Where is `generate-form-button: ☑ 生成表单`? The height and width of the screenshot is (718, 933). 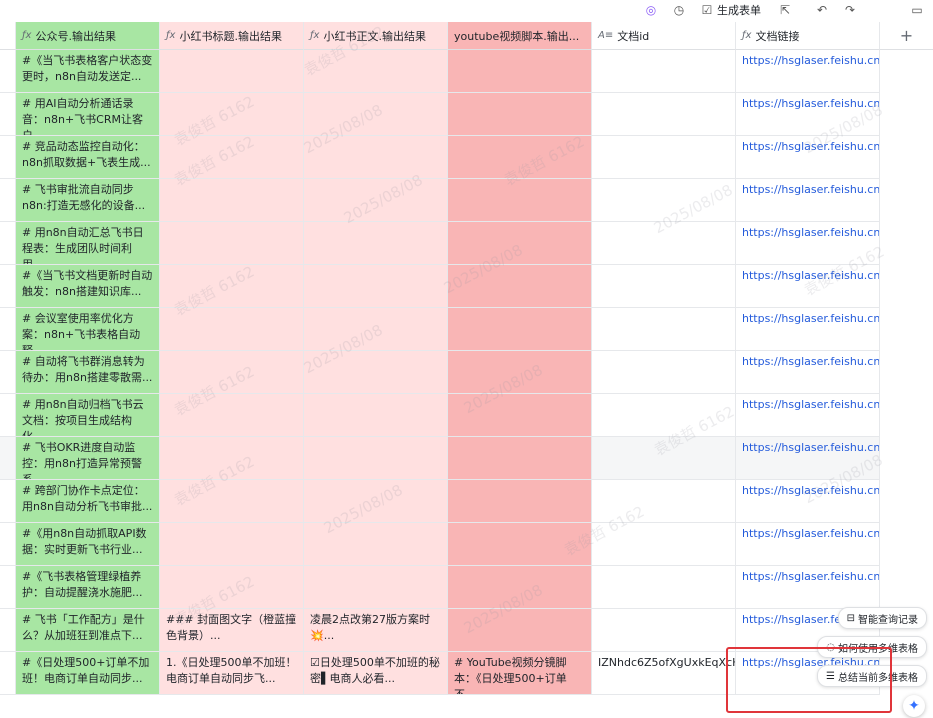
generate-form-button: ☑ 生成表单 is located at coordinates (730, 10).